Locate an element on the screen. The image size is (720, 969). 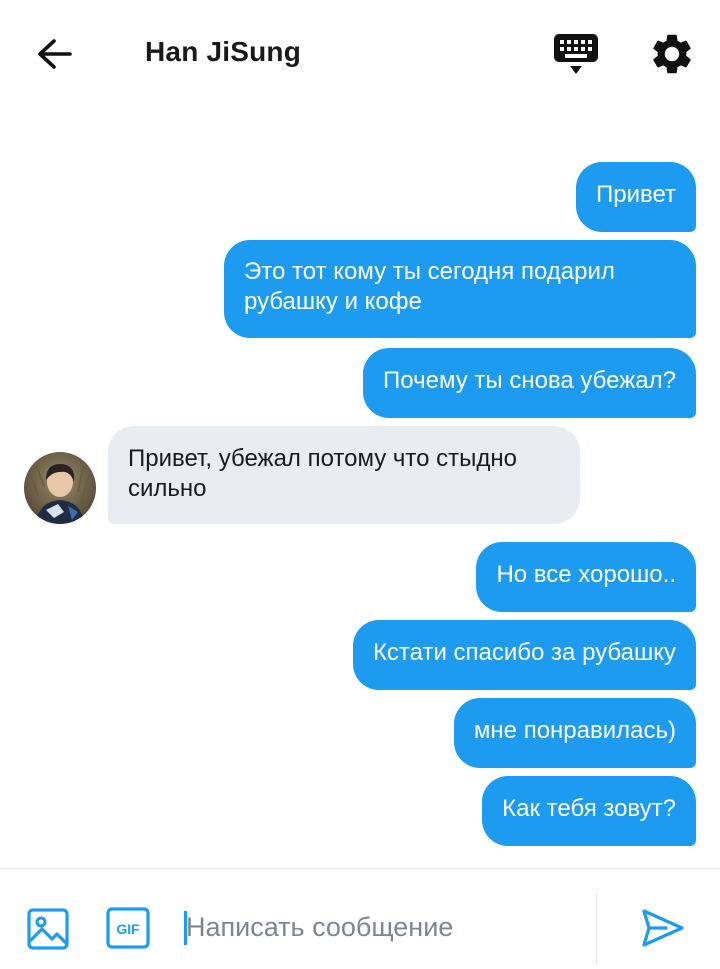
add-gif-button: GIF is located at coordinates (128, 928).